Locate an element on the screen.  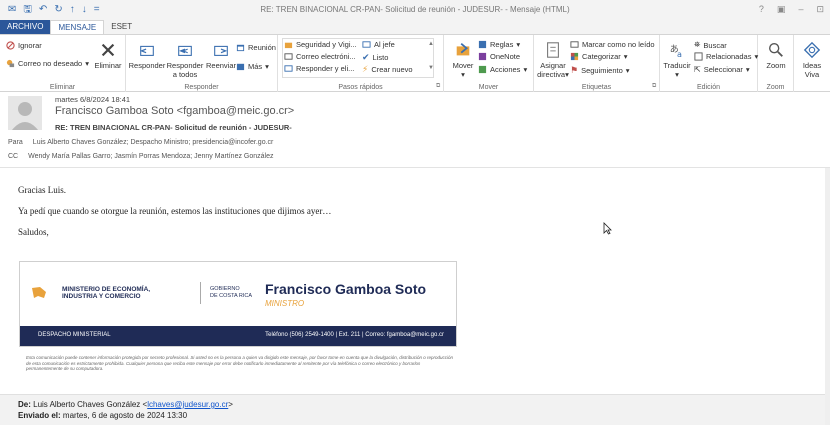
relacionadas-button: Relacionadas ▾ is located at coordinates (726, 56).